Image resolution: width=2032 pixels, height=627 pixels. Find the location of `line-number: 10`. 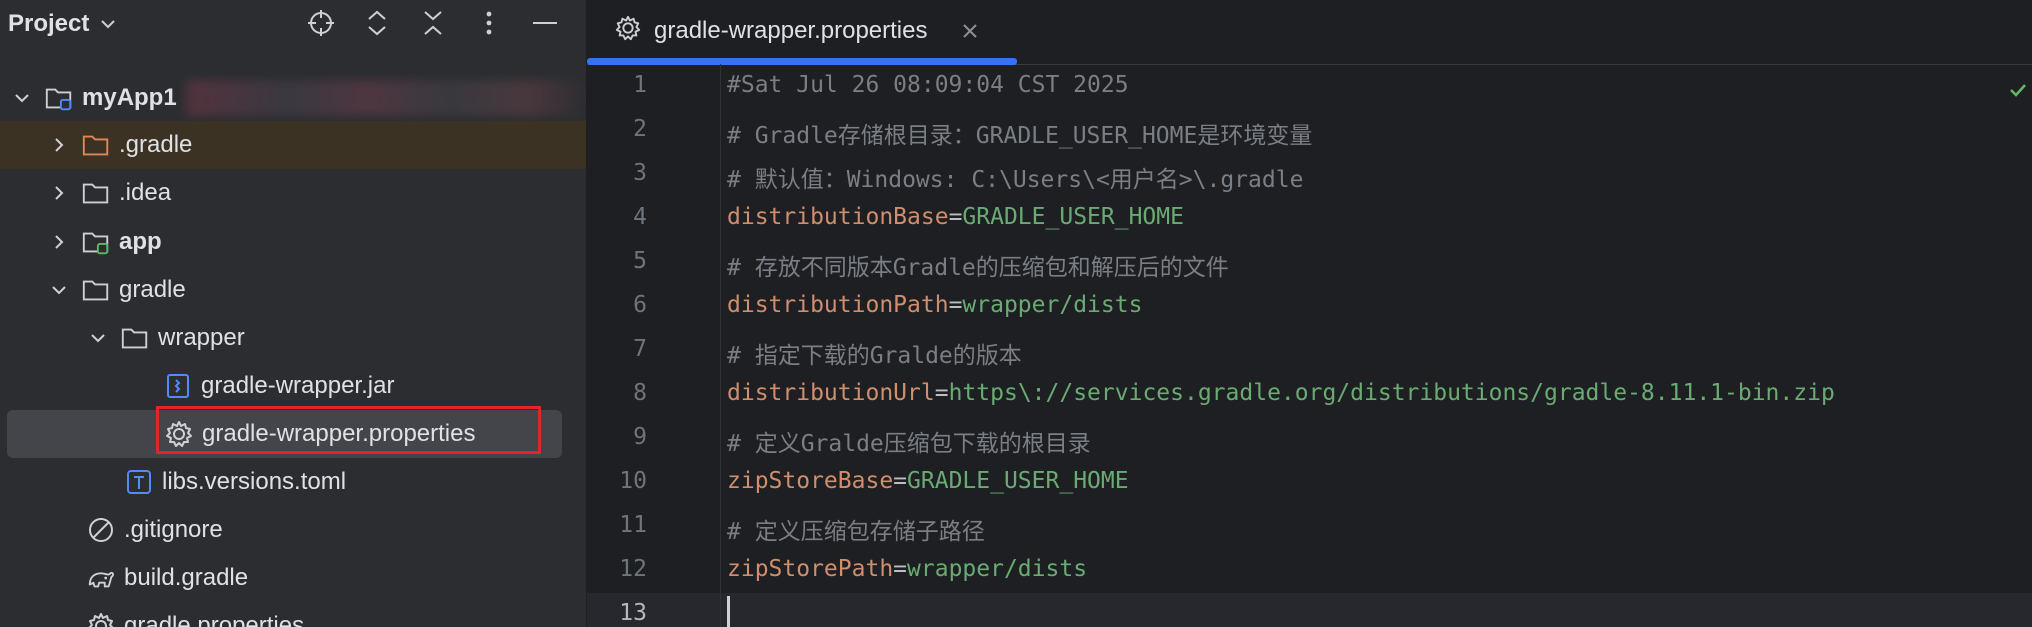

line-number: 10 is located at coordinates (633, 481).